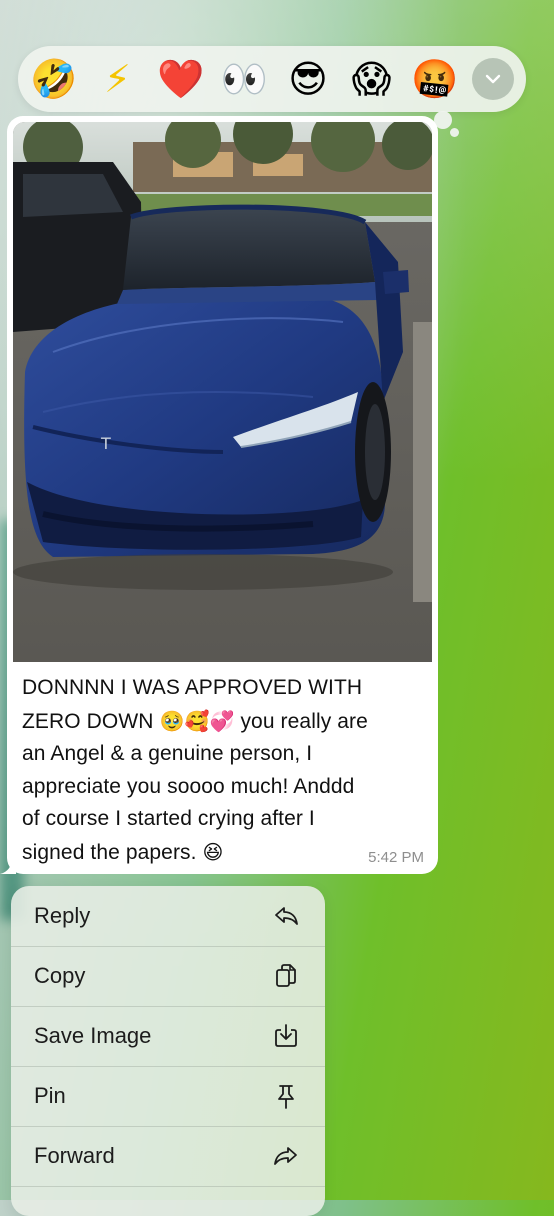  Describe the element at coordinates (245, 79) in the screenshot. I see `reaction-eyes: 👀` at that location.